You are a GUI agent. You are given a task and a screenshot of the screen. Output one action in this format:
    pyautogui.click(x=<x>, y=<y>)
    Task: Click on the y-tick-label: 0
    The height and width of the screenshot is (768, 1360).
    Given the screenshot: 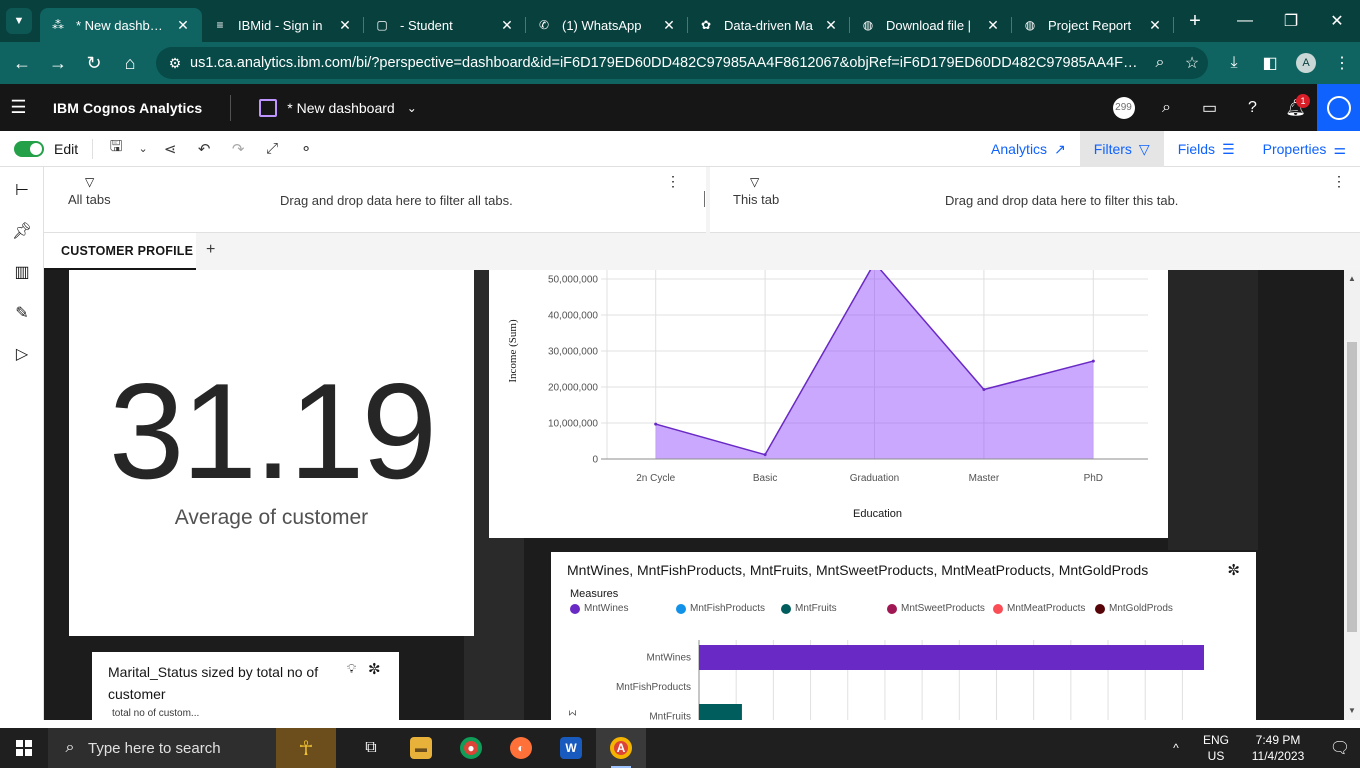 What is the action you would take?
    pyautogui.click(x=595, y=460)
    